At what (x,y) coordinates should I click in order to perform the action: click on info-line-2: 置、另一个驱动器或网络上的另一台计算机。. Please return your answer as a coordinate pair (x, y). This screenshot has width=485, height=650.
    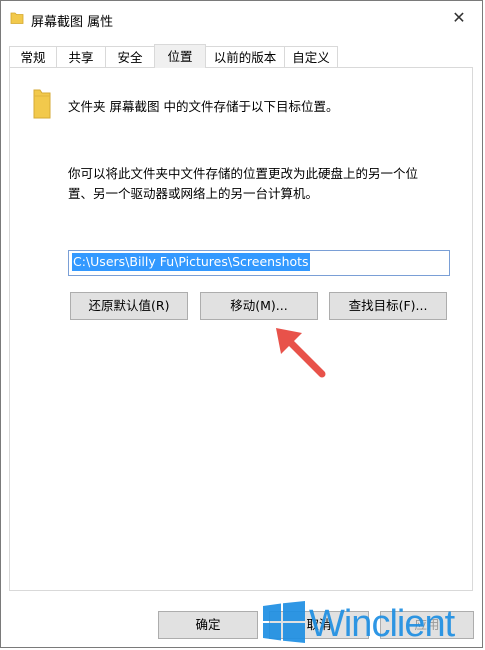
    Looking at the image, I should click on (193, 193).